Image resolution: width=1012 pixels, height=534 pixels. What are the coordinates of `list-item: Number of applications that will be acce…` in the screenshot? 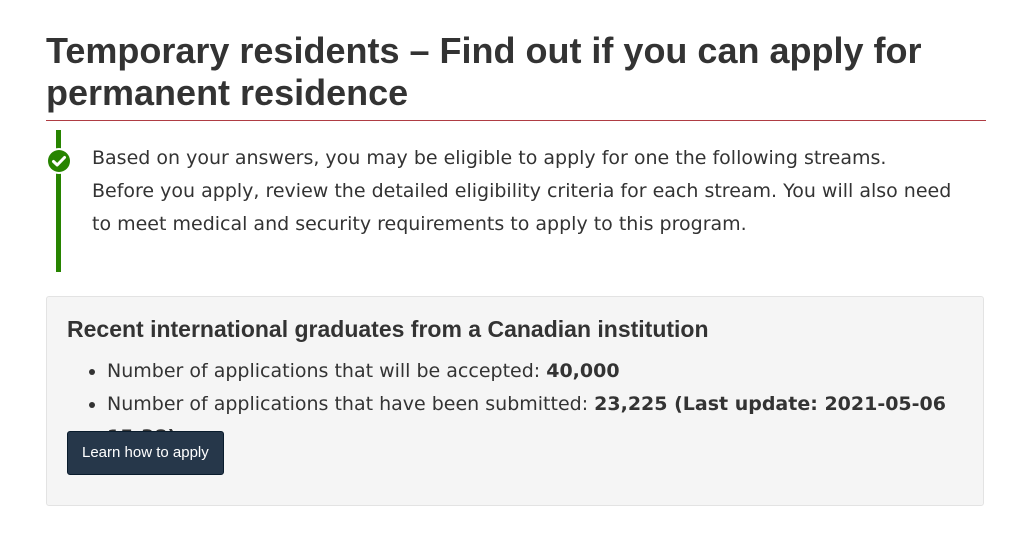 It's located at (547, 371).